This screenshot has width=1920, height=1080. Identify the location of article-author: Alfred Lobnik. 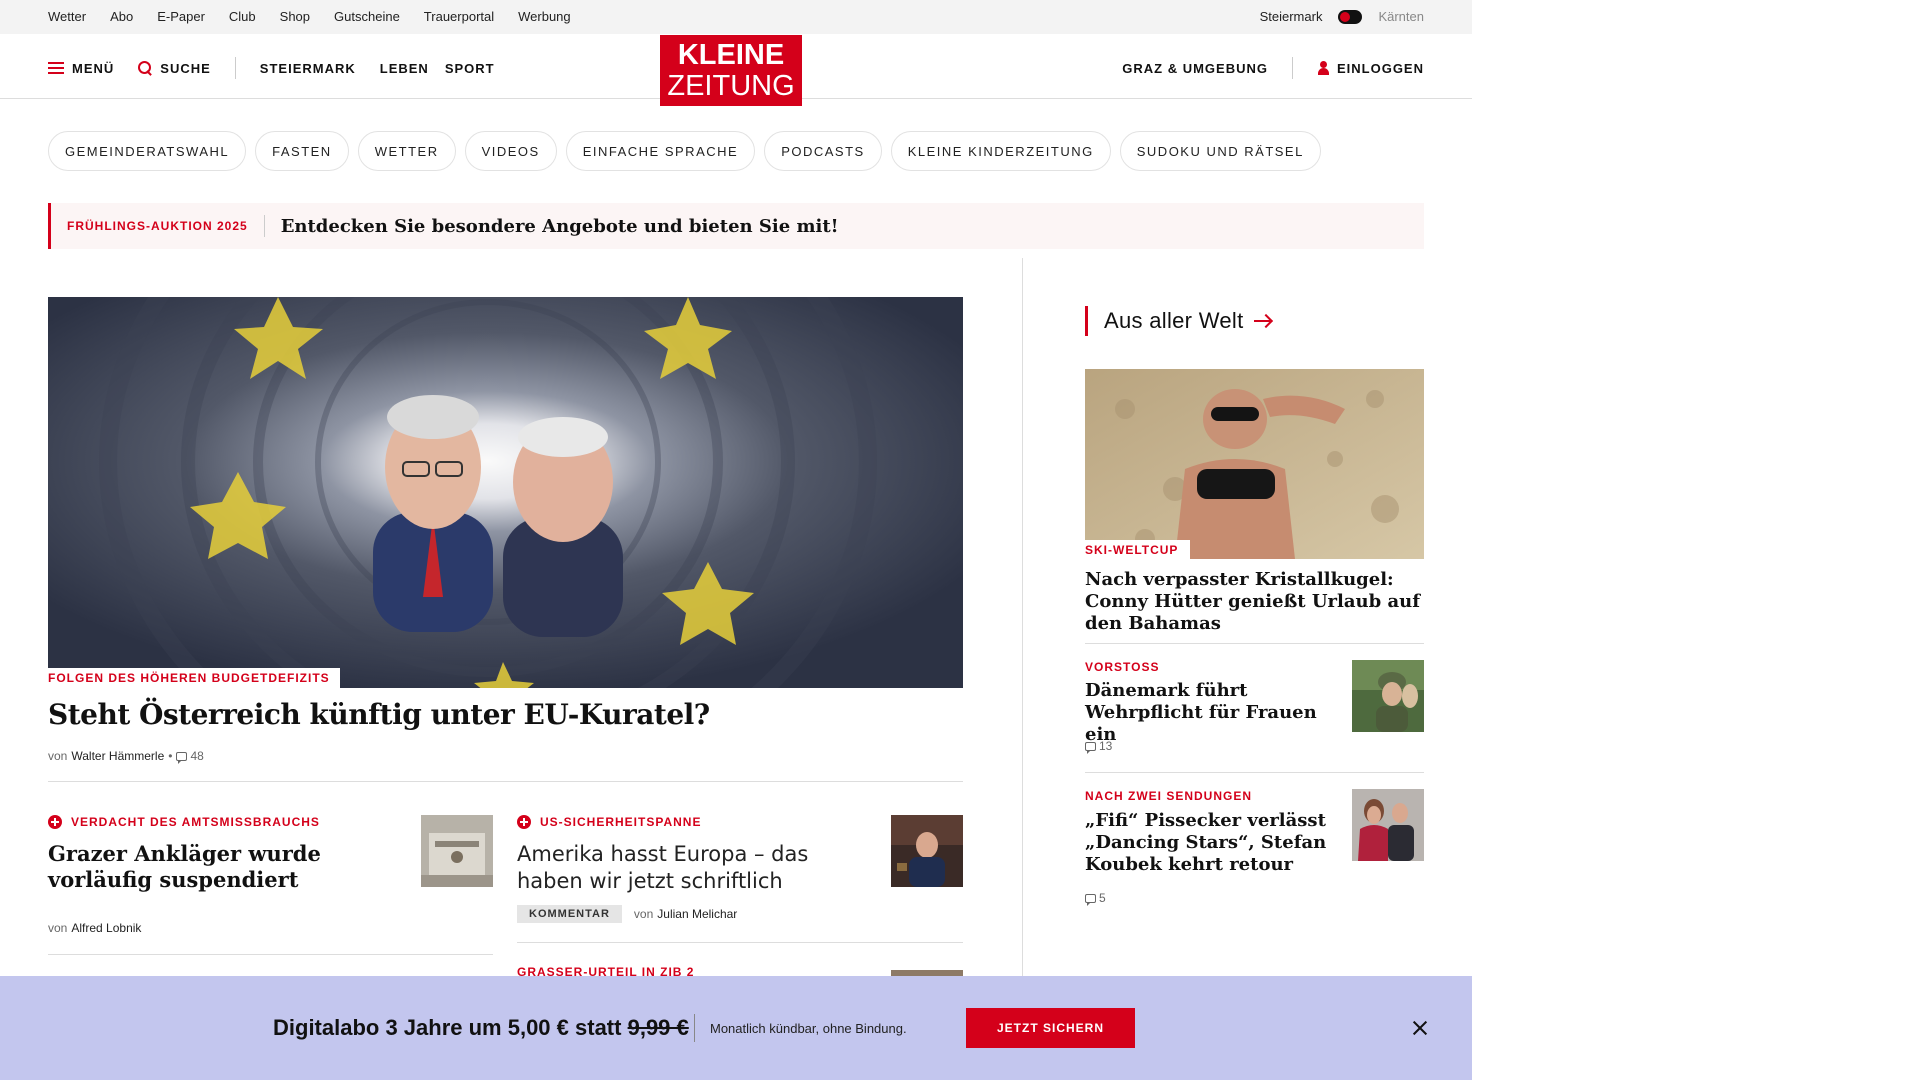
(106, 928).